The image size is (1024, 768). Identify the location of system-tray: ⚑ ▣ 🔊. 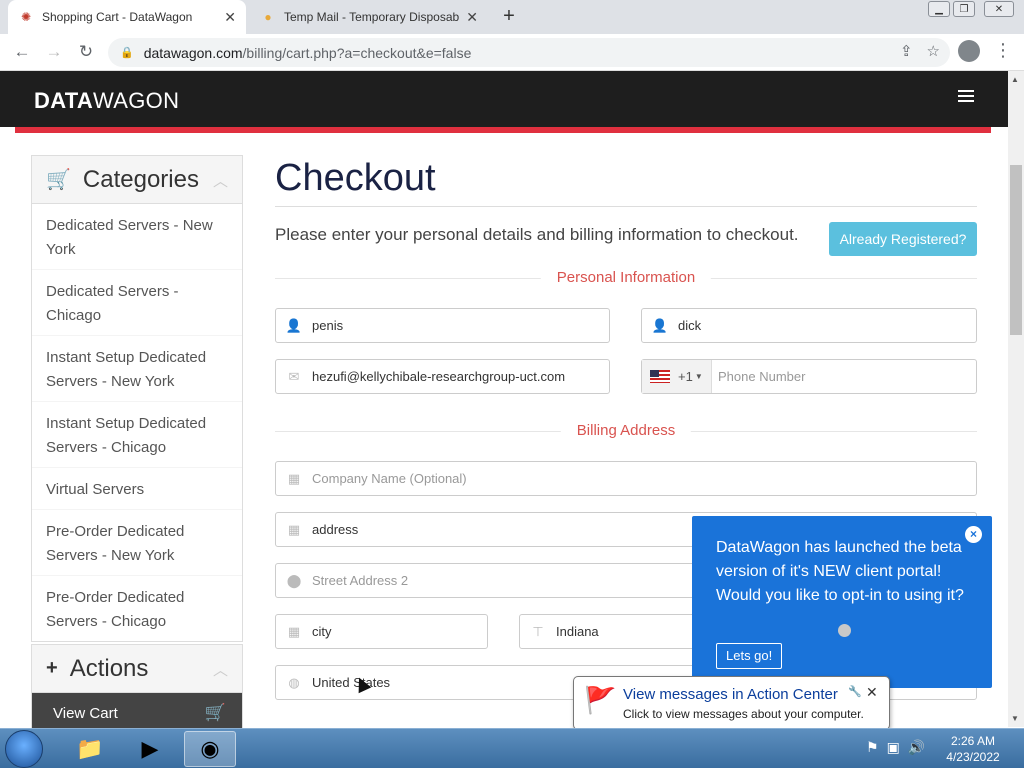
(895, 747).